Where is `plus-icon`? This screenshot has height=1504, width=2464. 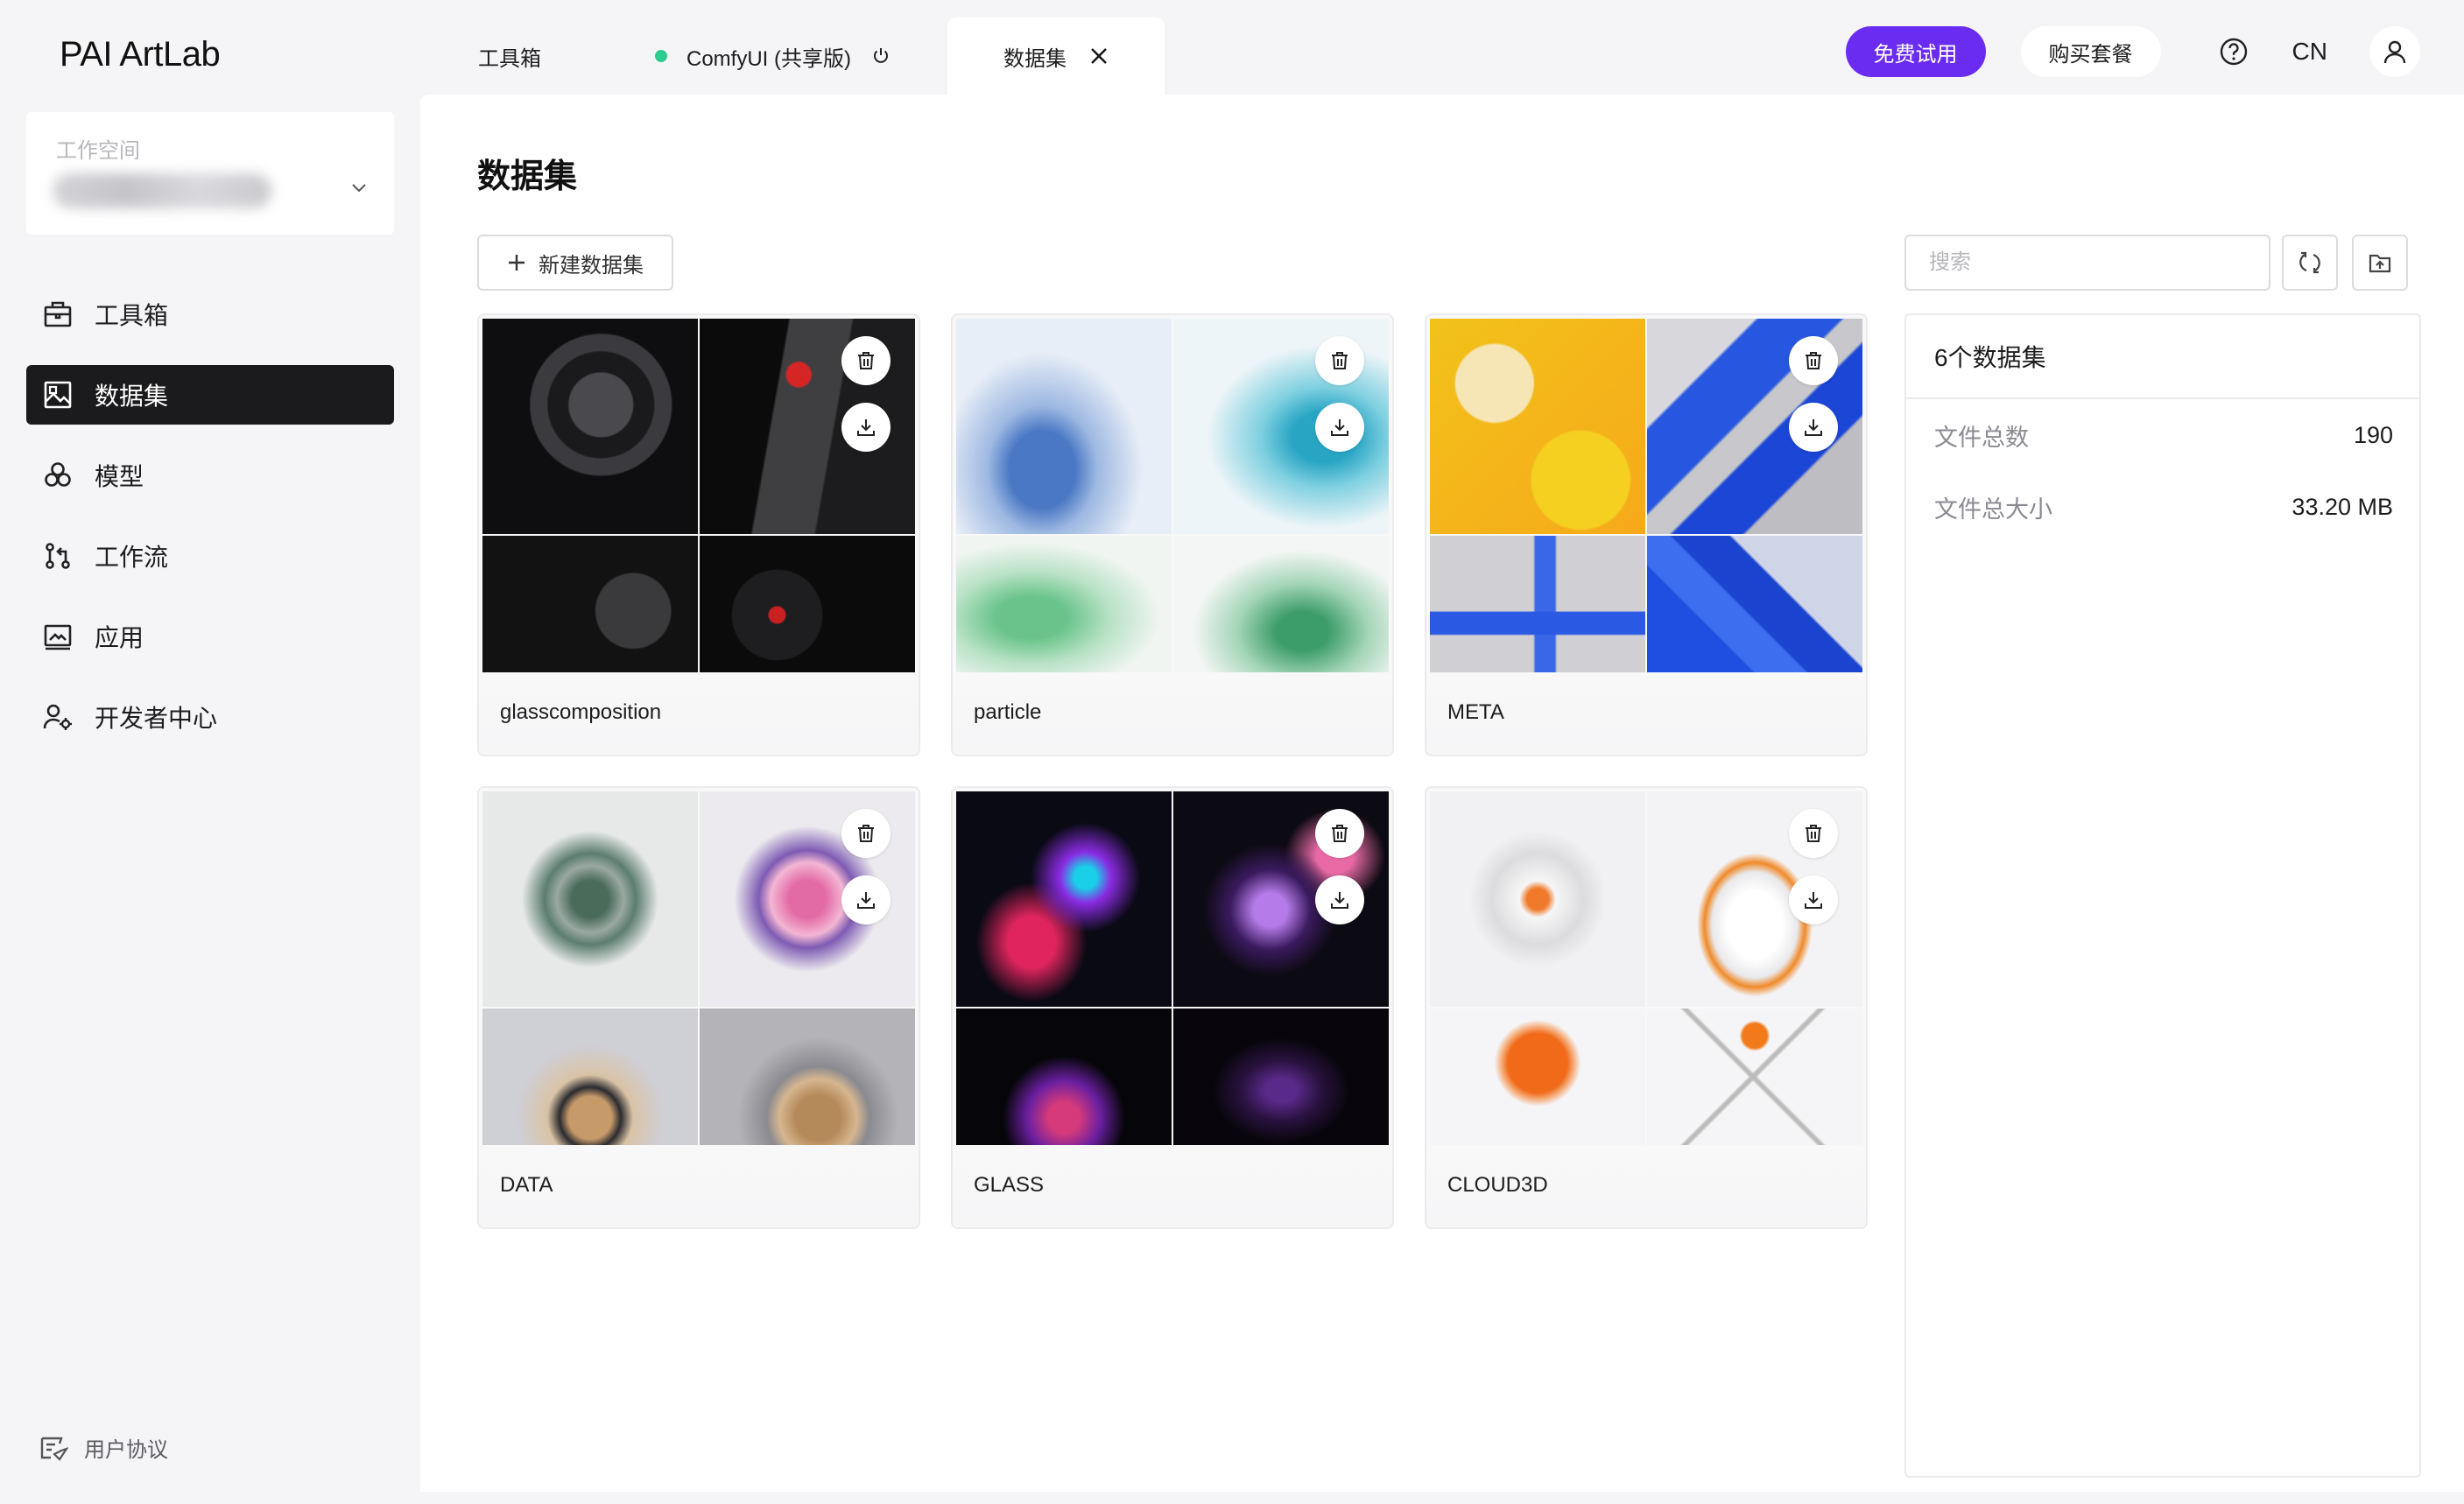
plus-icon is located at coordinates (516, 262).